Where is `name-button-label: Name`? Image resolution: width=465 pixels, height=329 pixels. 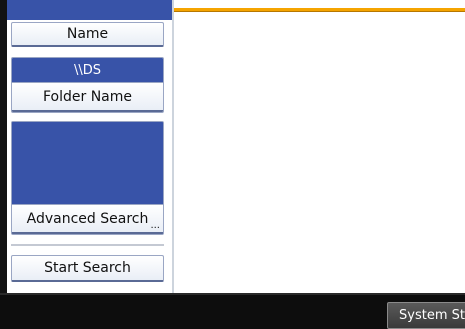
name-button-label: Name is located at coordinates (87, 34).